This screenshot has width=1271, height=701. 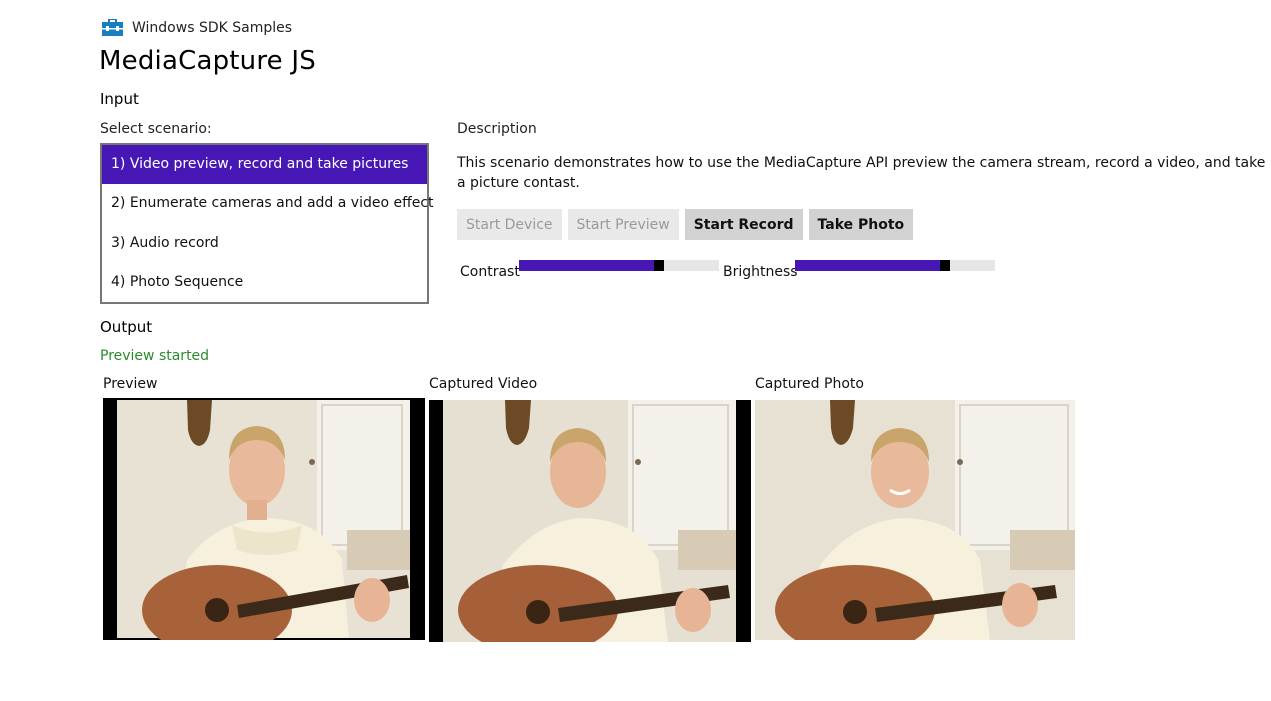 What do you see at coordinates (212, 27) in the screenshot?
I see `sdk-title: Windows SDK Samples` at bounding box center [212, 27].